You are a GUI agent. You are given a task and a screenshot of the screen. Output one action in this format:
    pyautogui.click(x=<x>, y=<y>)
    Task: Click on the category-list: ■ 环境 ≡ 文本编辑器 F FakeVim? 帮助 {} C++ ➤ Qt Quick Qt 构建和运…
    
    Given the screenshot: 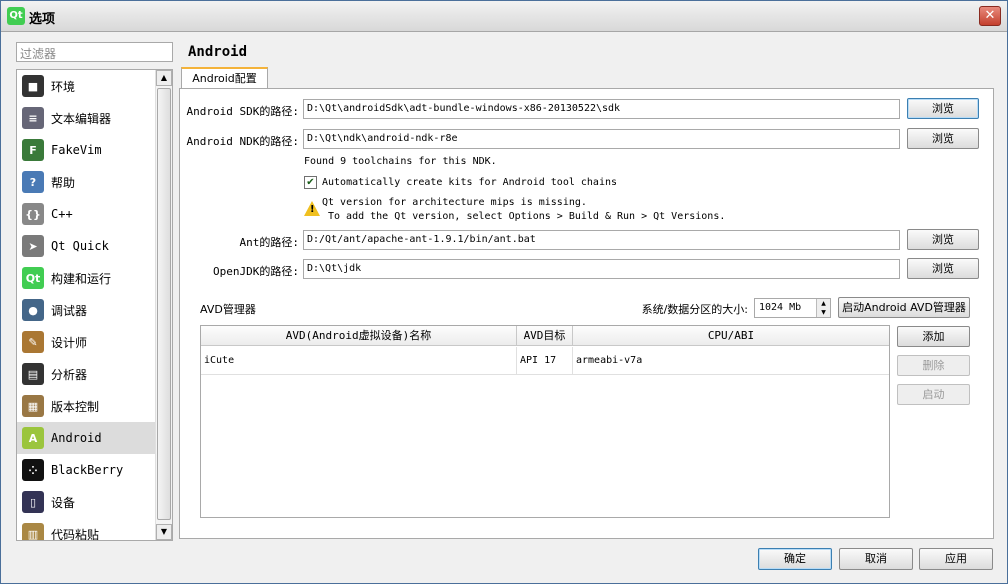 What is the action you would take?
    pyautogui.click(x=94, y=305)
    